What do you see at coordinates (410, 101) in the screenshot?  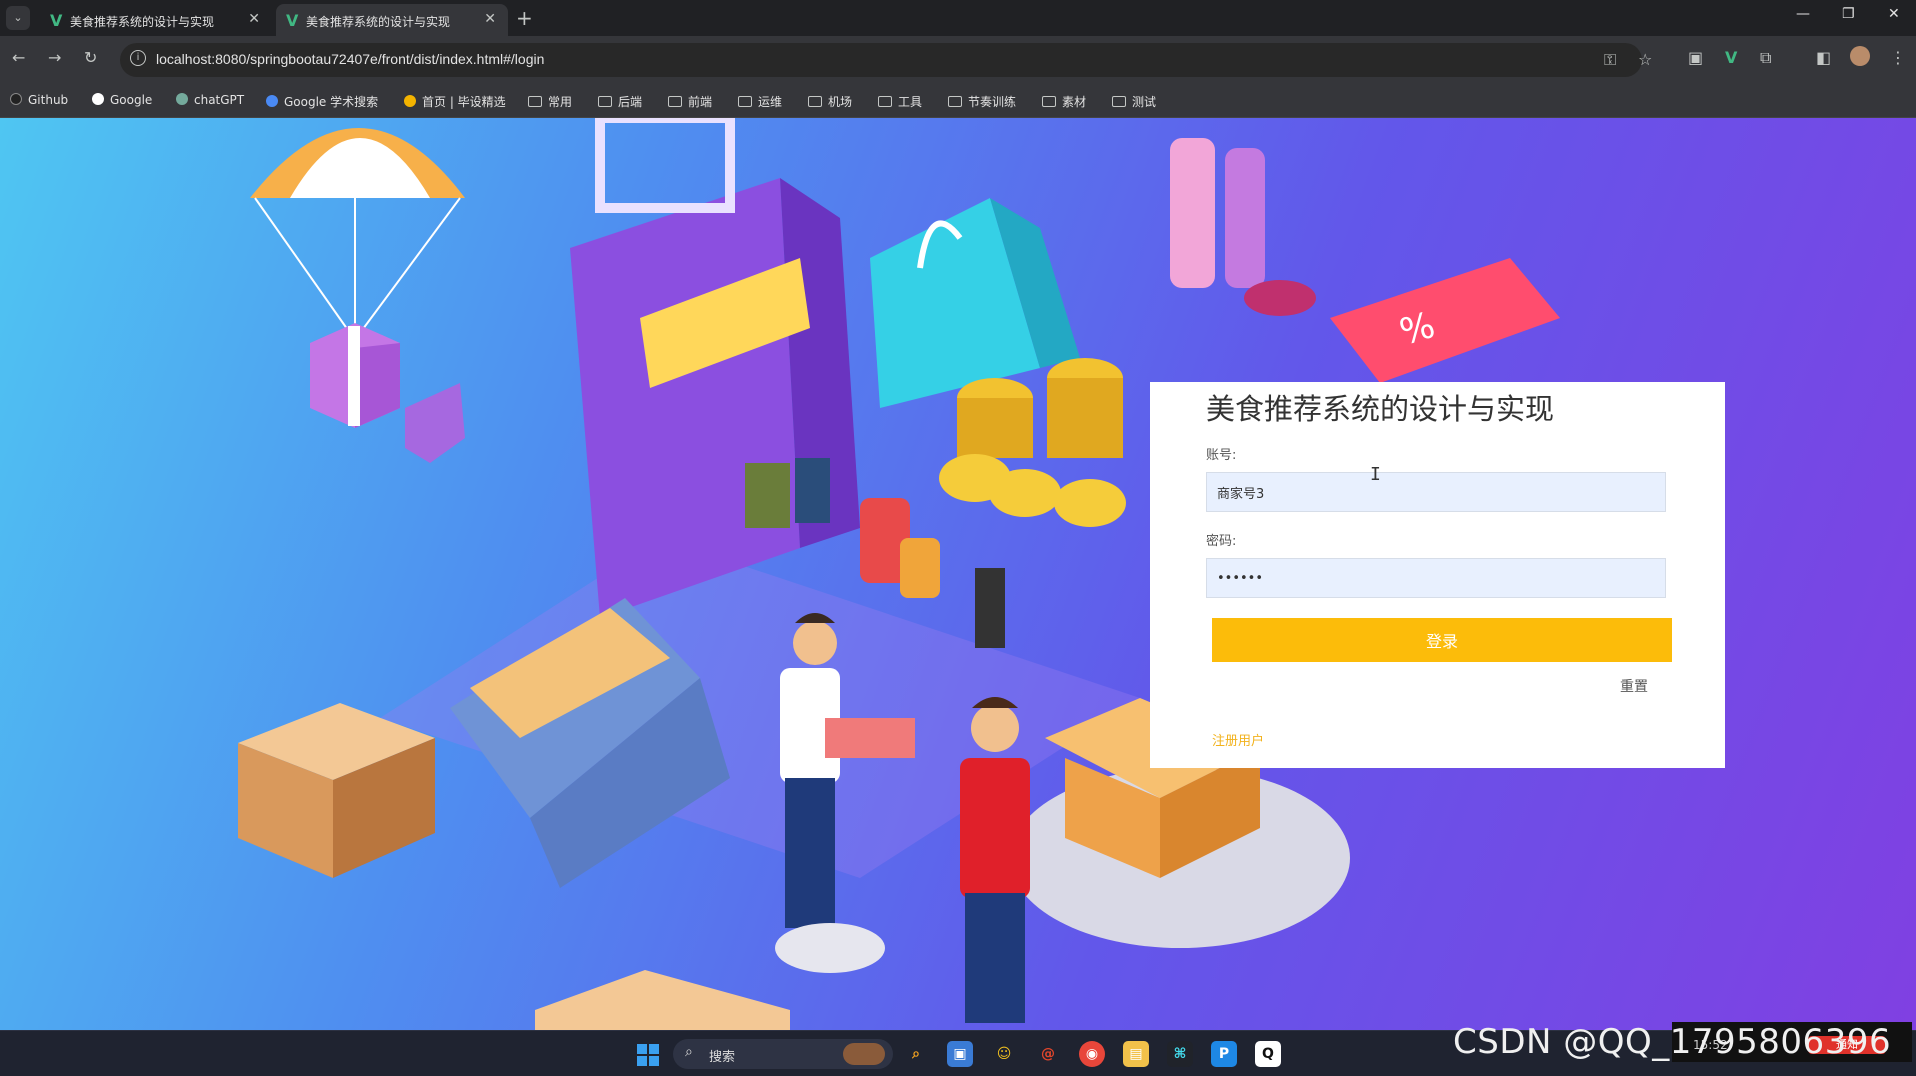 I see `site-icon` at bounding box center [410, 101].